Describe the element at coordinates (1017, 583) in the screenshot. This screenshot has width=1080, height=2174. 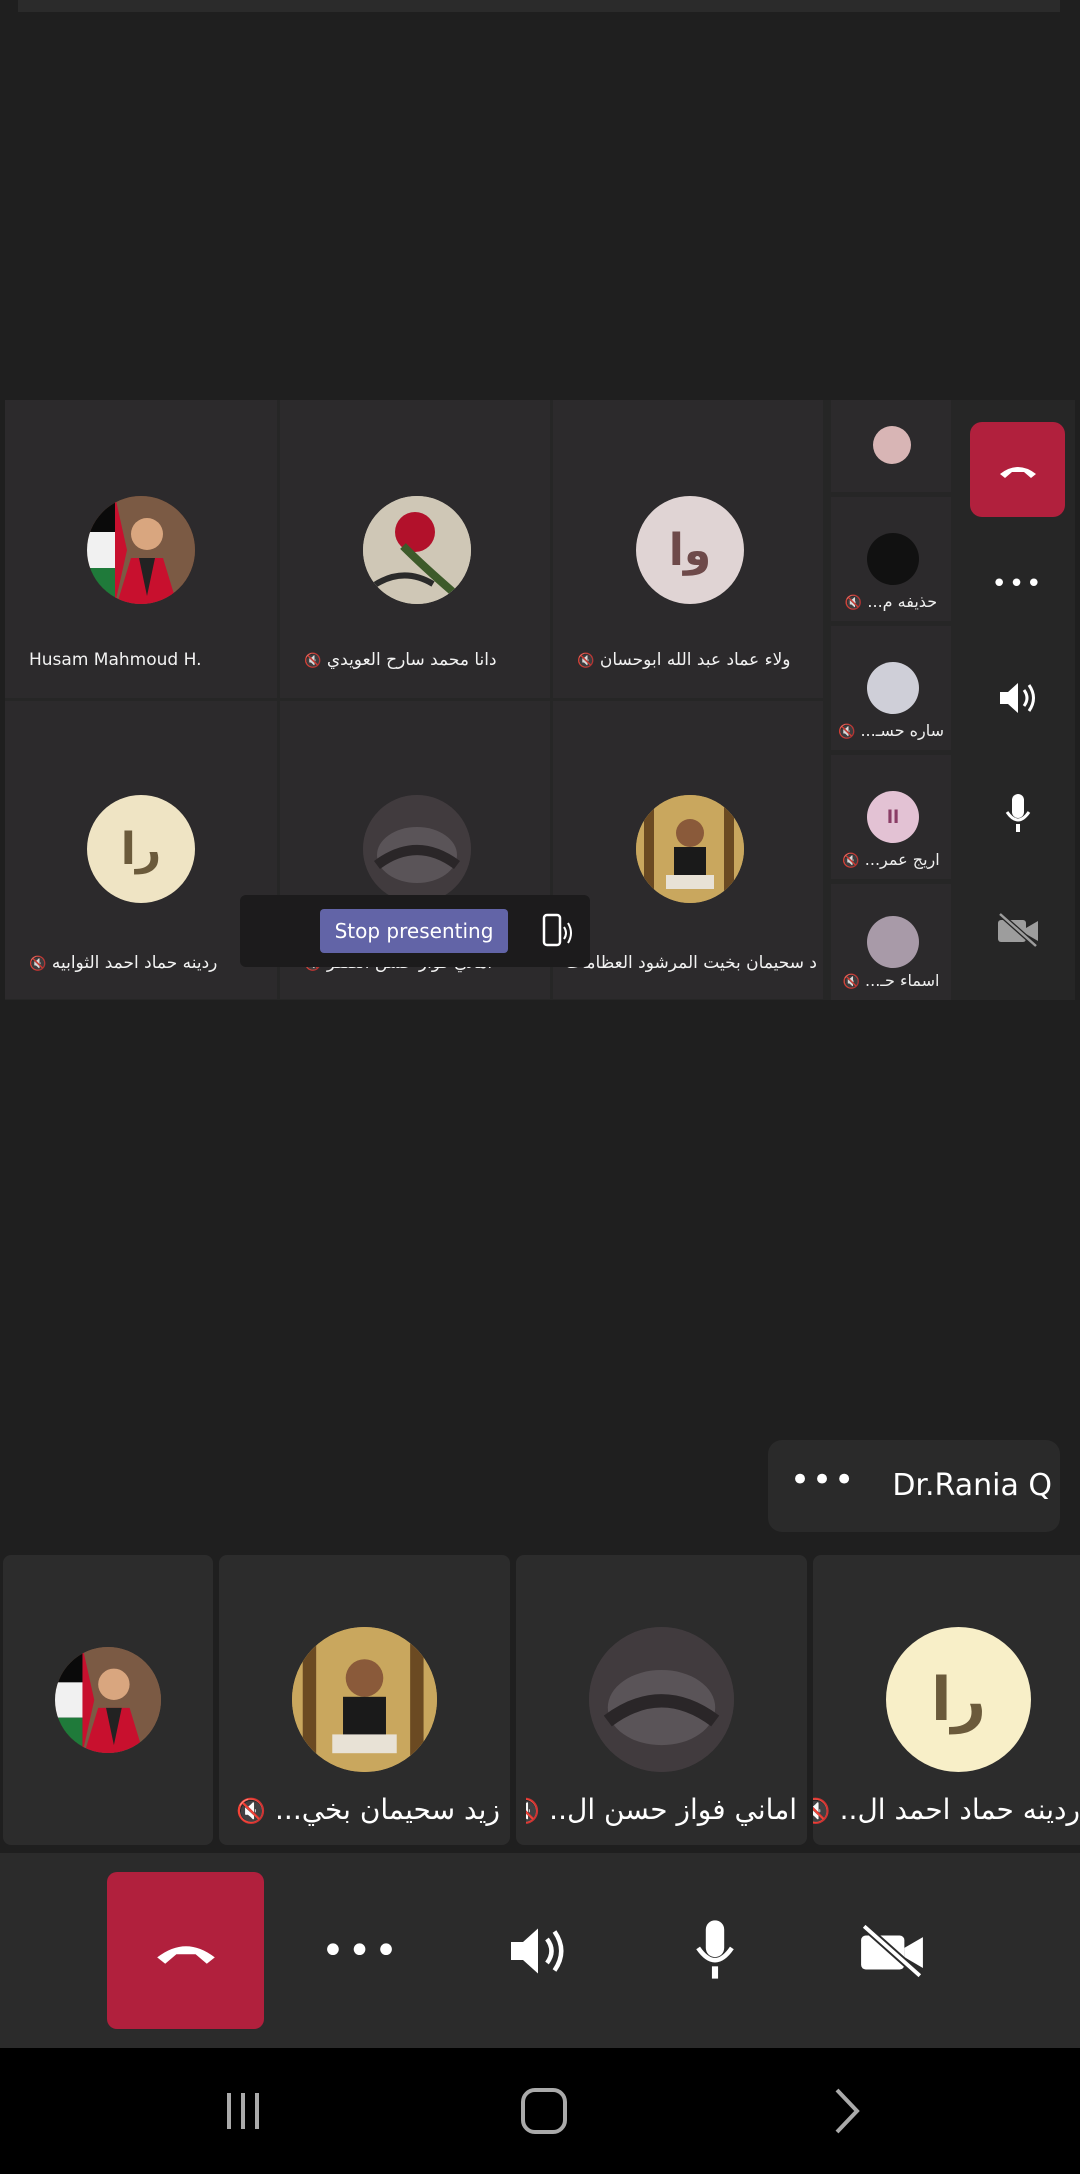
I see `shared-more-button: •••` at that location.